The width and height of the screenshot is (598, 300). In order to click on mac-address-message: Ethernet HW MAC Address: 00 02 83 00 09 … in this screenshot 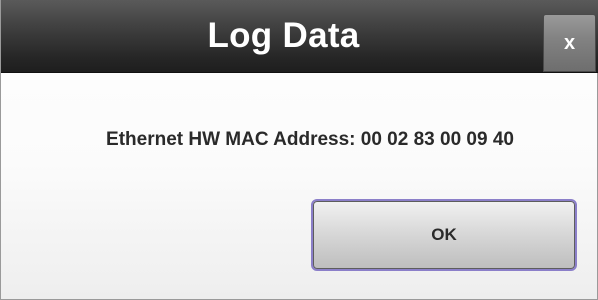, I will do `click(310, 139)`.